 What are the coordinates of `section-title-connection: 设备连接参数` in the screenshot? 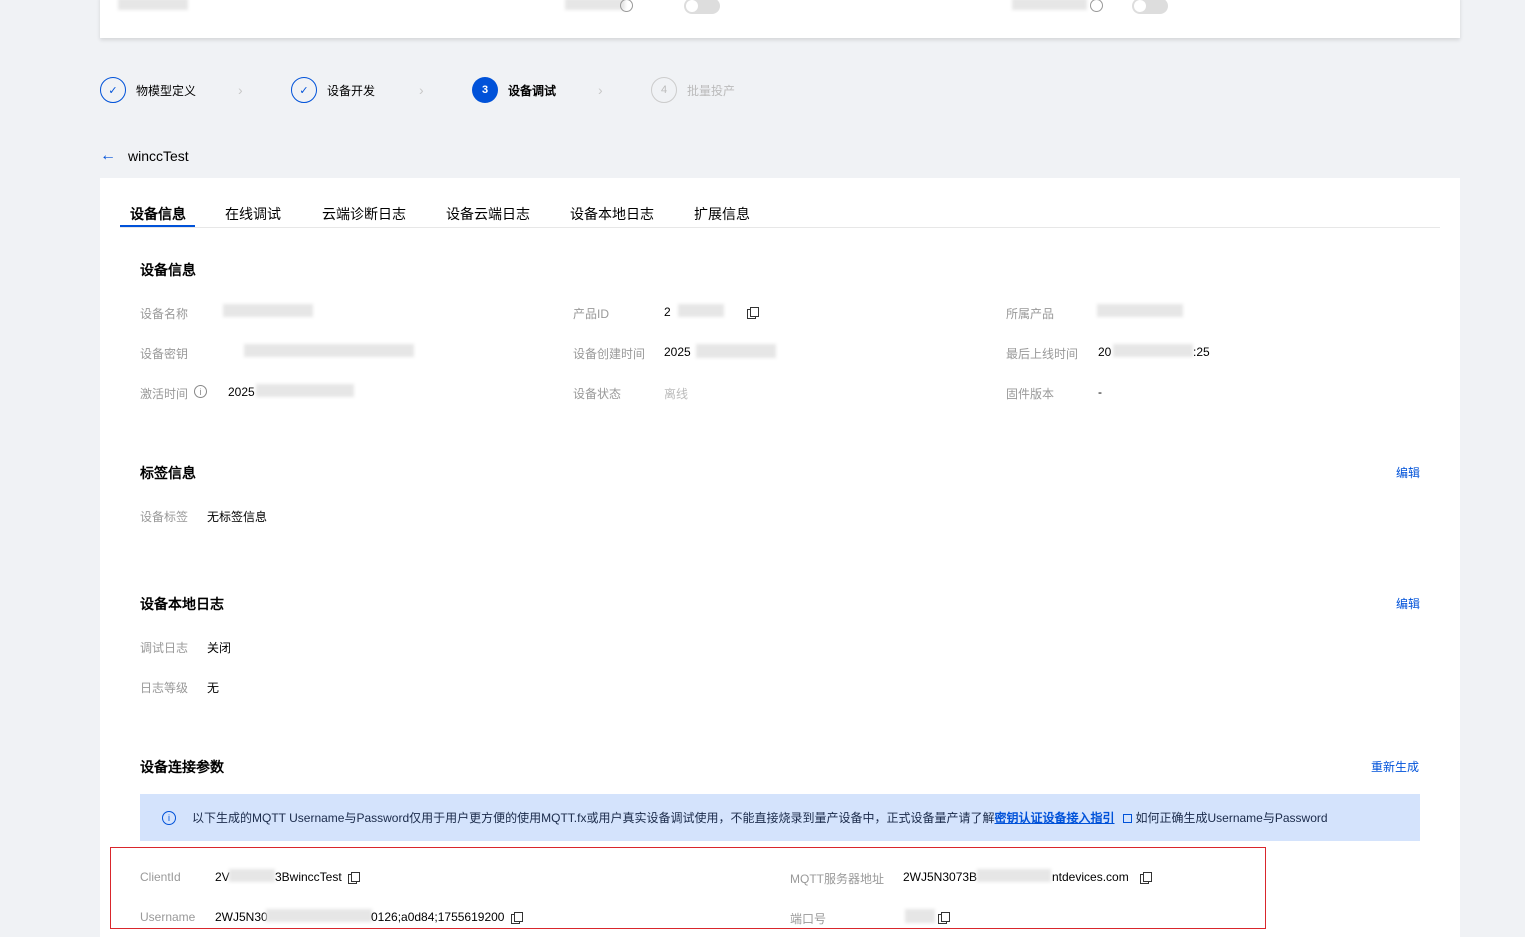 It's located at (182, 767).